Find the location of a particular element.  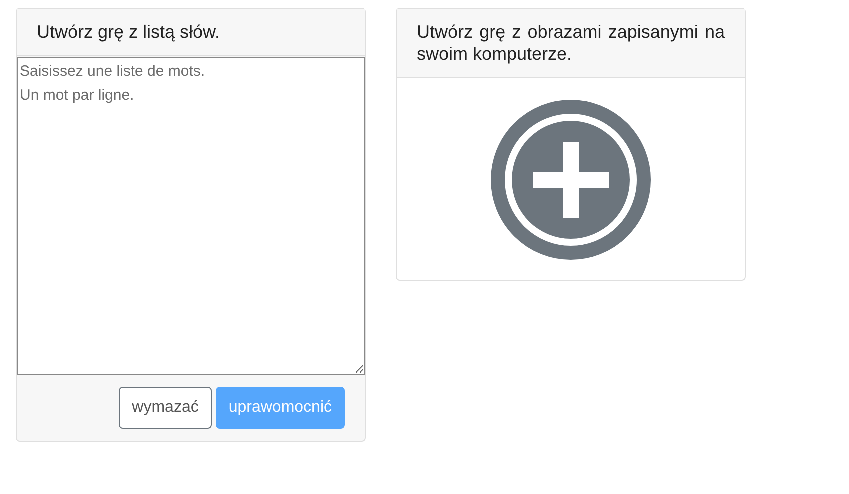

card-title: Utwórz grę z listą słów. is located at coordinates (191, 32).